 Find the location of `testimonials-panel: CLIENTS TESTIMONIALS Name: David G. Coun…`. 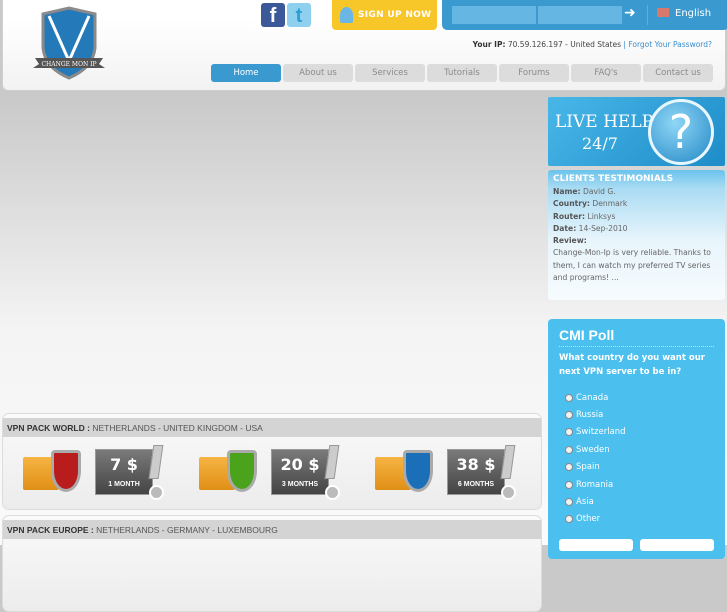

testimonials-panel: CLIENTS TESTIMONIALS Name: David G. Coun… is located at coordinates (636, 235).